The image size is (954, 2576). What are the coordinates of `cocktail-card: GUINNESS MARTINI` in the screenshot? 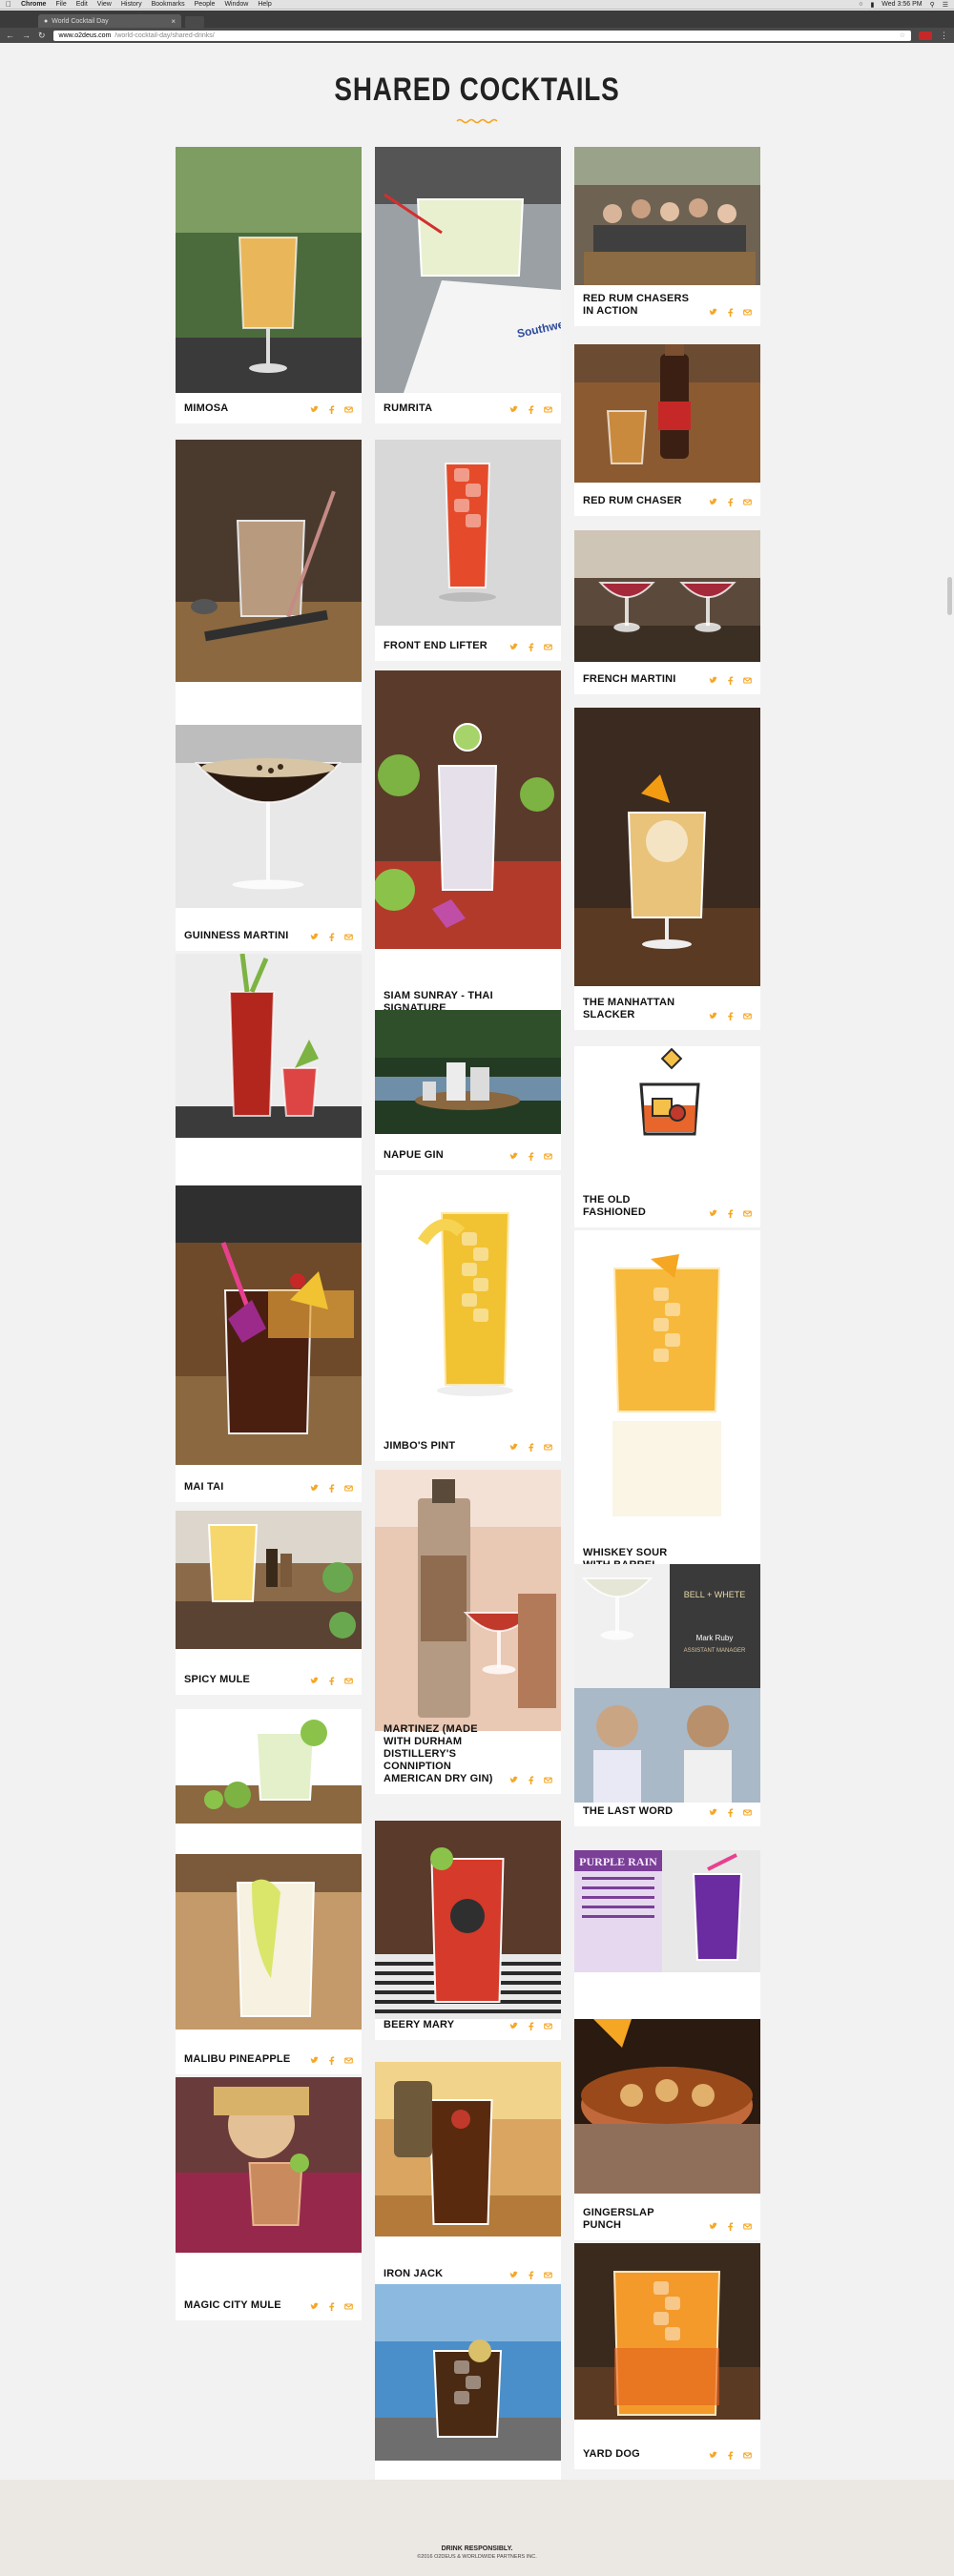 It's located at (269, 838).